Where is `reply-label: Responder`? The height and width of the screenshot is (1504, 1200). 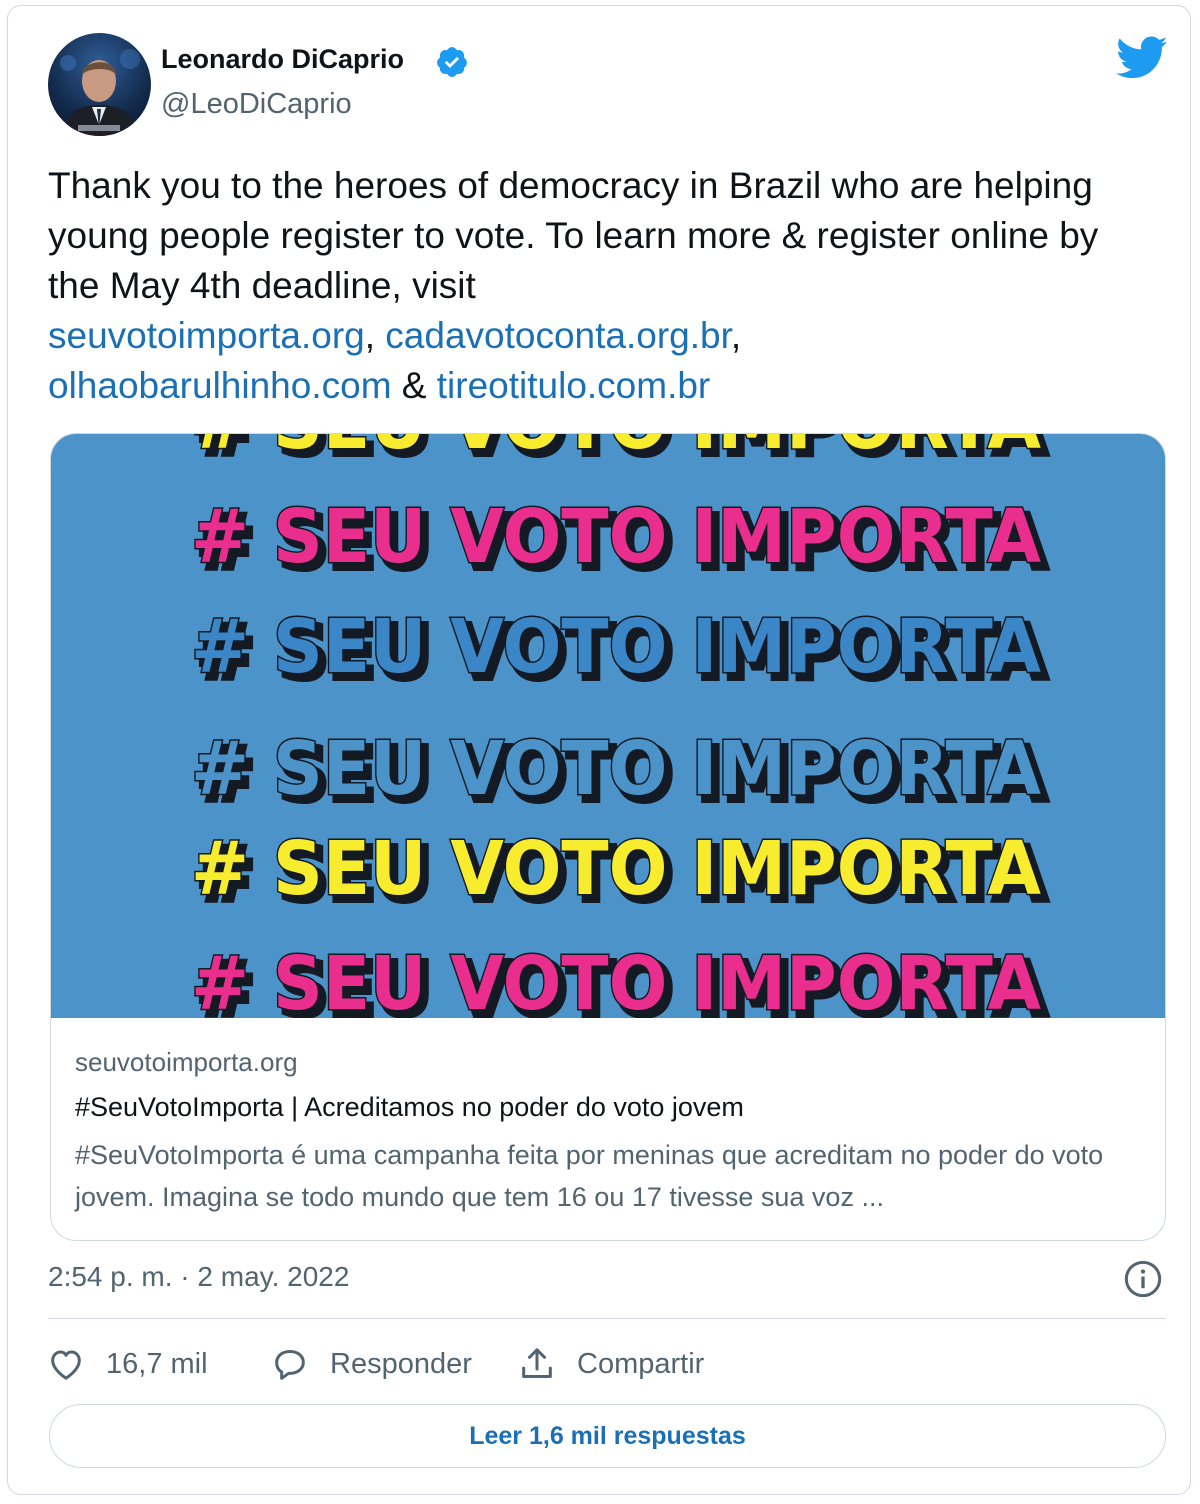 reply-label: Responder is located at coordinates (401, 1363).